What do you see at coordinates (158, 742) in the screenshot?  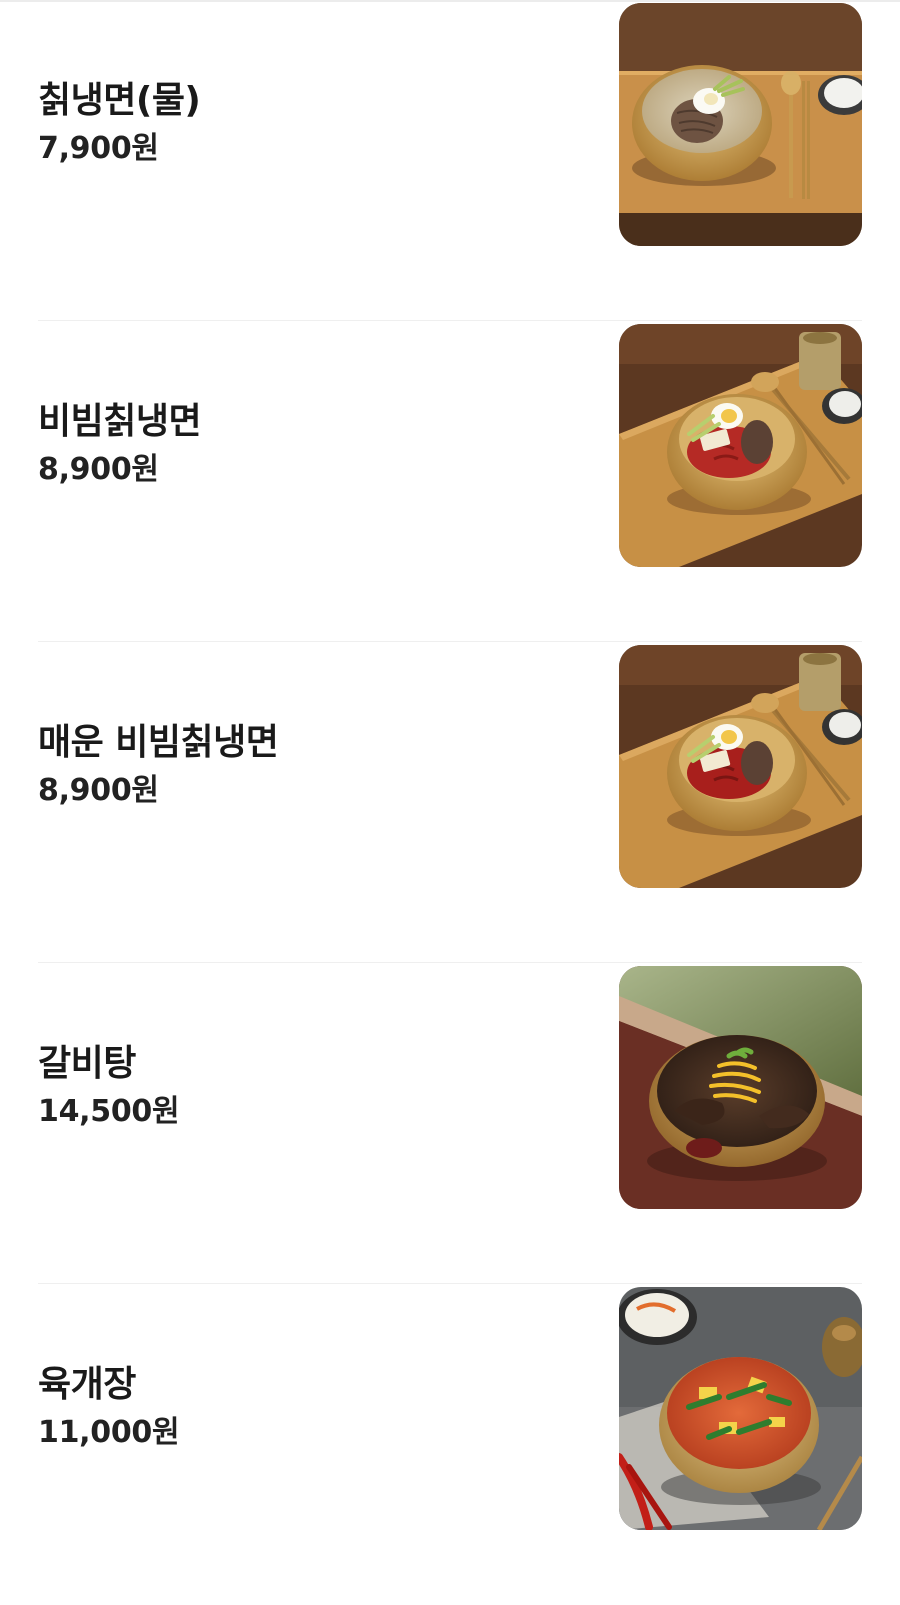 I see `menu-item-name: 매운 비빔칡냉면` at bounding box center [158, 742].